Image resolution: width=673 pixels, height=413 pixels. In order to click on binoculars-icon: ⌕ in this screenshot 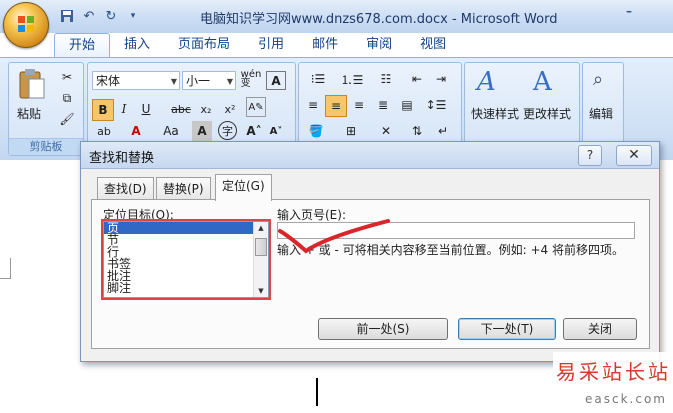, I will do `click(598, 79)`.